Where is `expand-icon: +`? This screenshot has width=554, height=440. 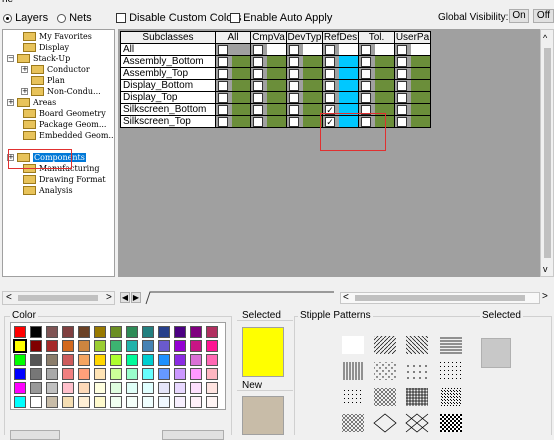 expand-icon: + is located at coordinates (10, 102).